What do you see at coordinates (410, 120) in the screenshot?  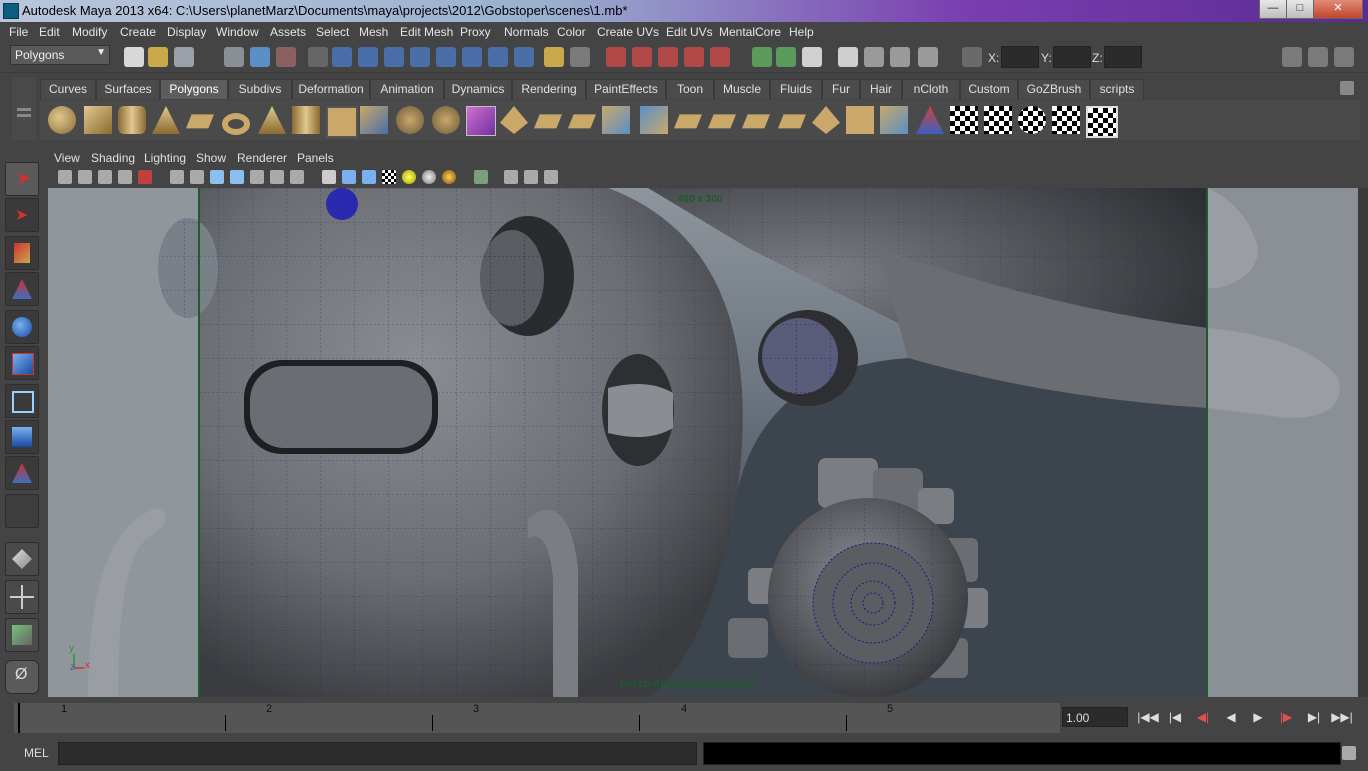 I see `separate-icon` at bounding box center [410, 120].